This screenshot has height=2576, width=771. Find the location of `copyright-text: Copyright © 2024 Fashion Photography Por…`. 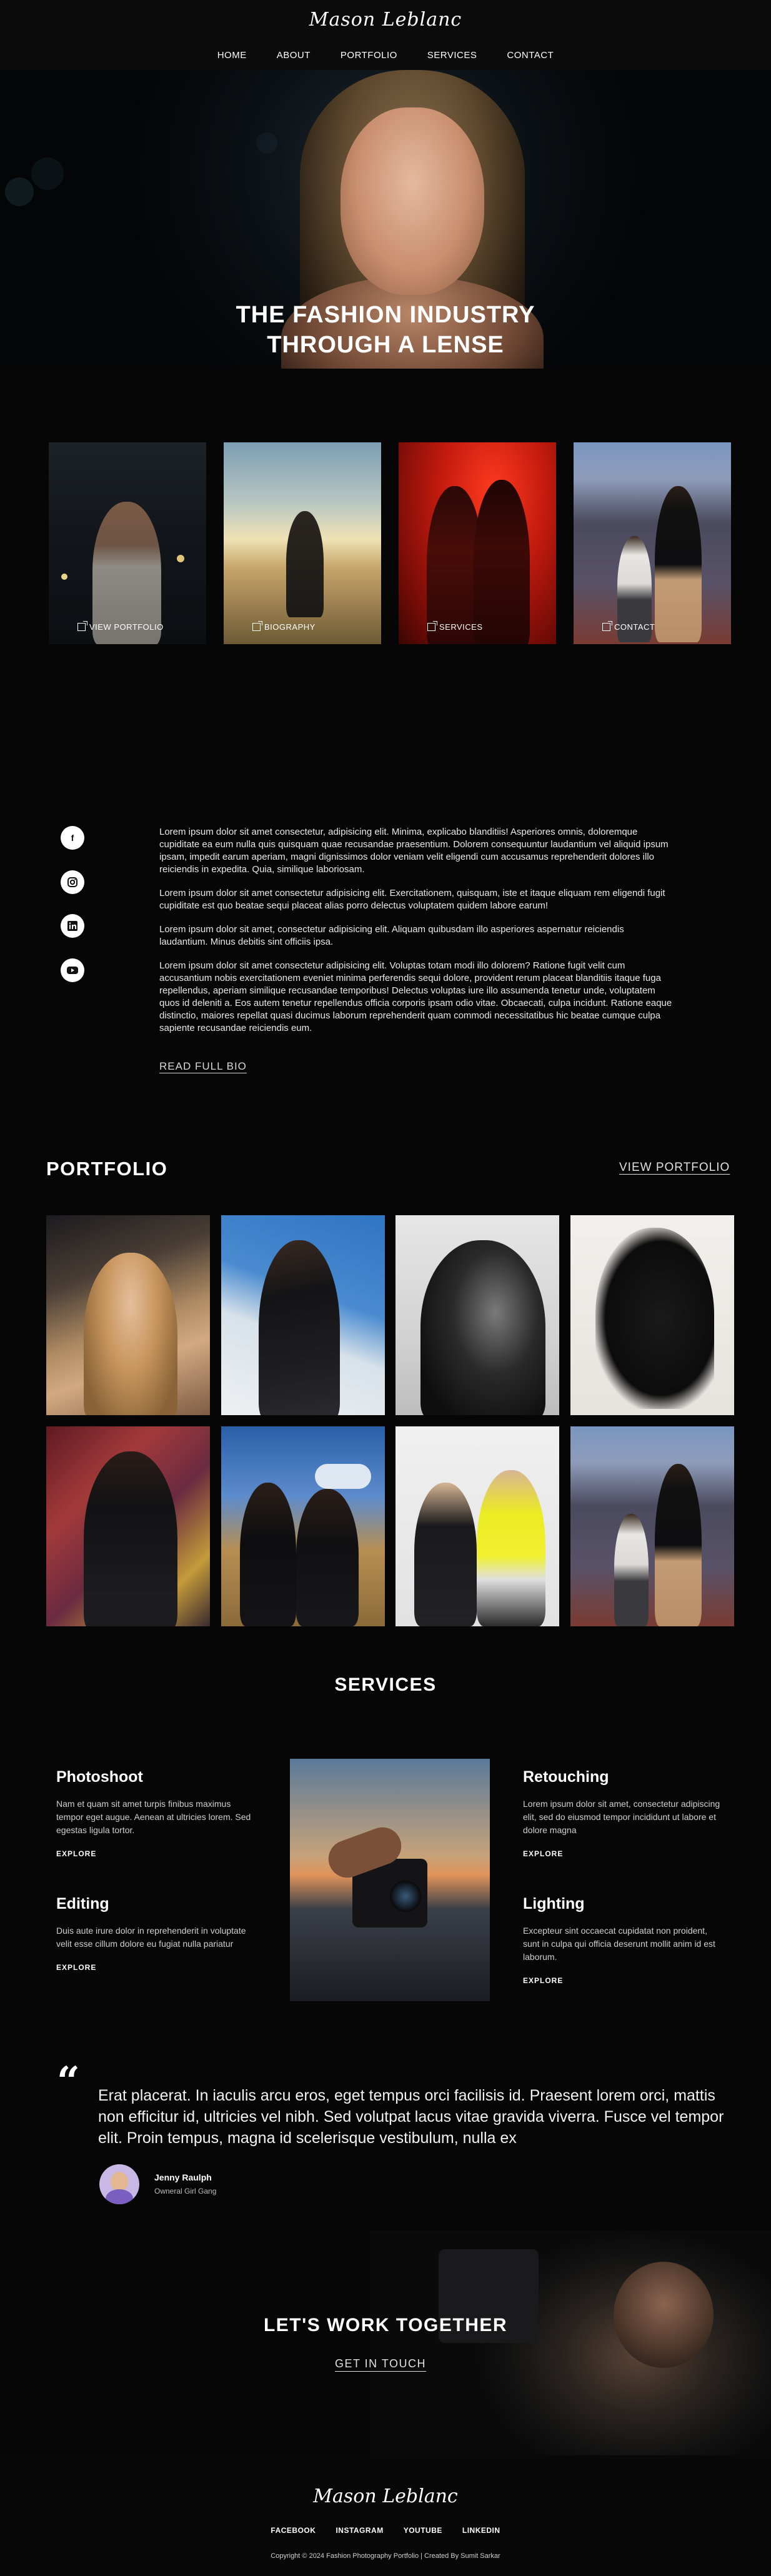

copyright-text: Copyright © 2024 Fashion Photography Por… is located at coordinates (385, 2556).